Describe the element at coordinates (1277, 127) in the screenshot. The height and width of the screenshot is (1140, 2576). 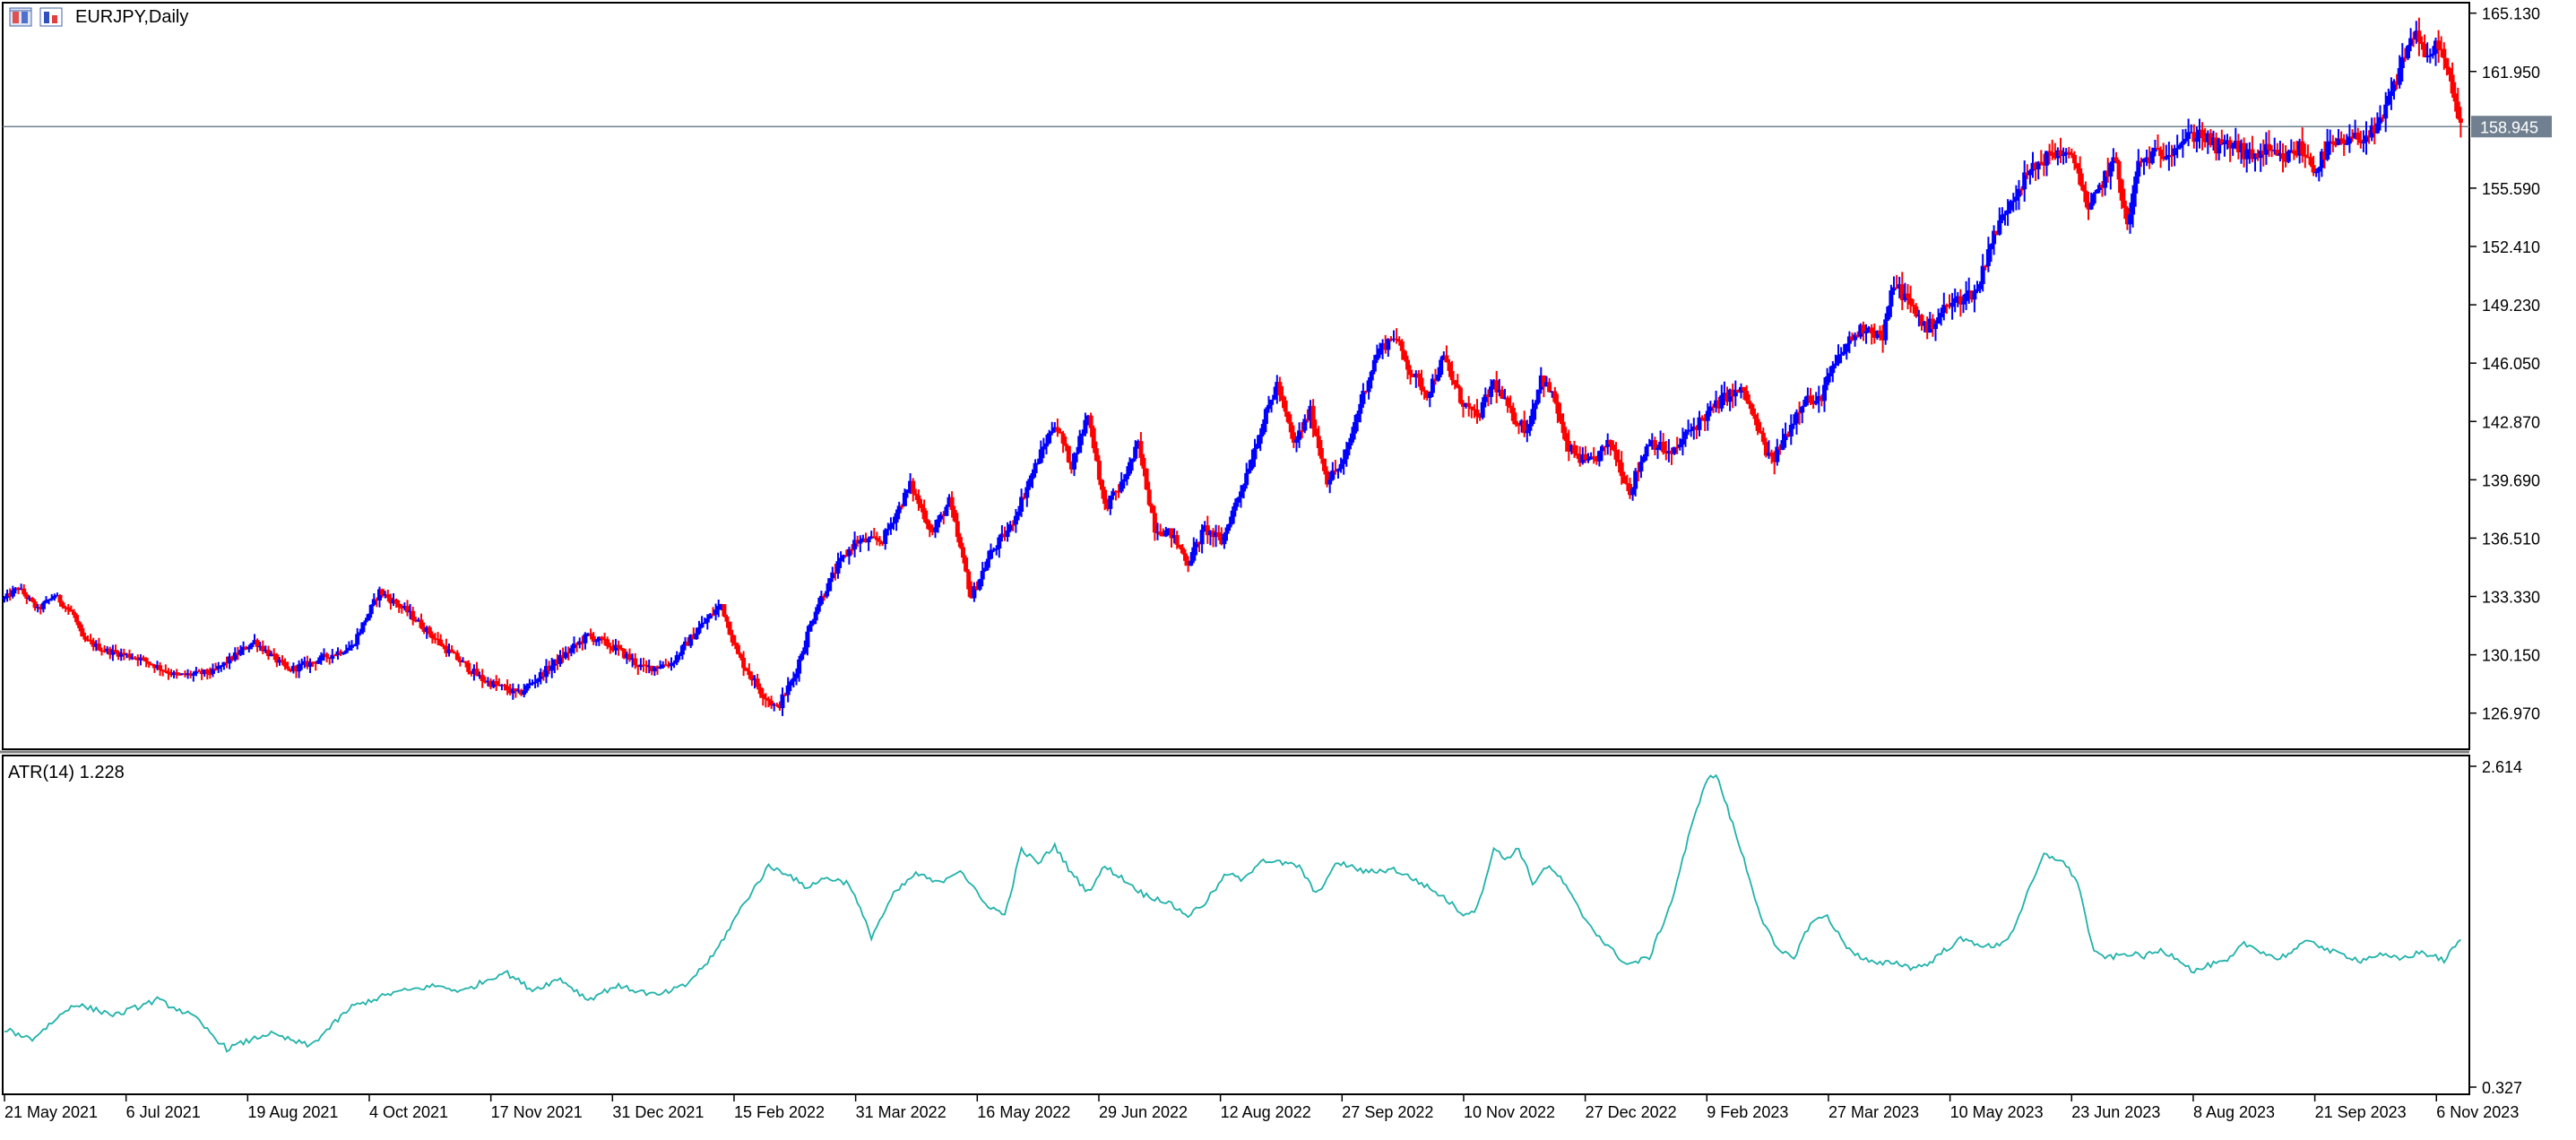
I see `bid-line: 158.945` at that location.